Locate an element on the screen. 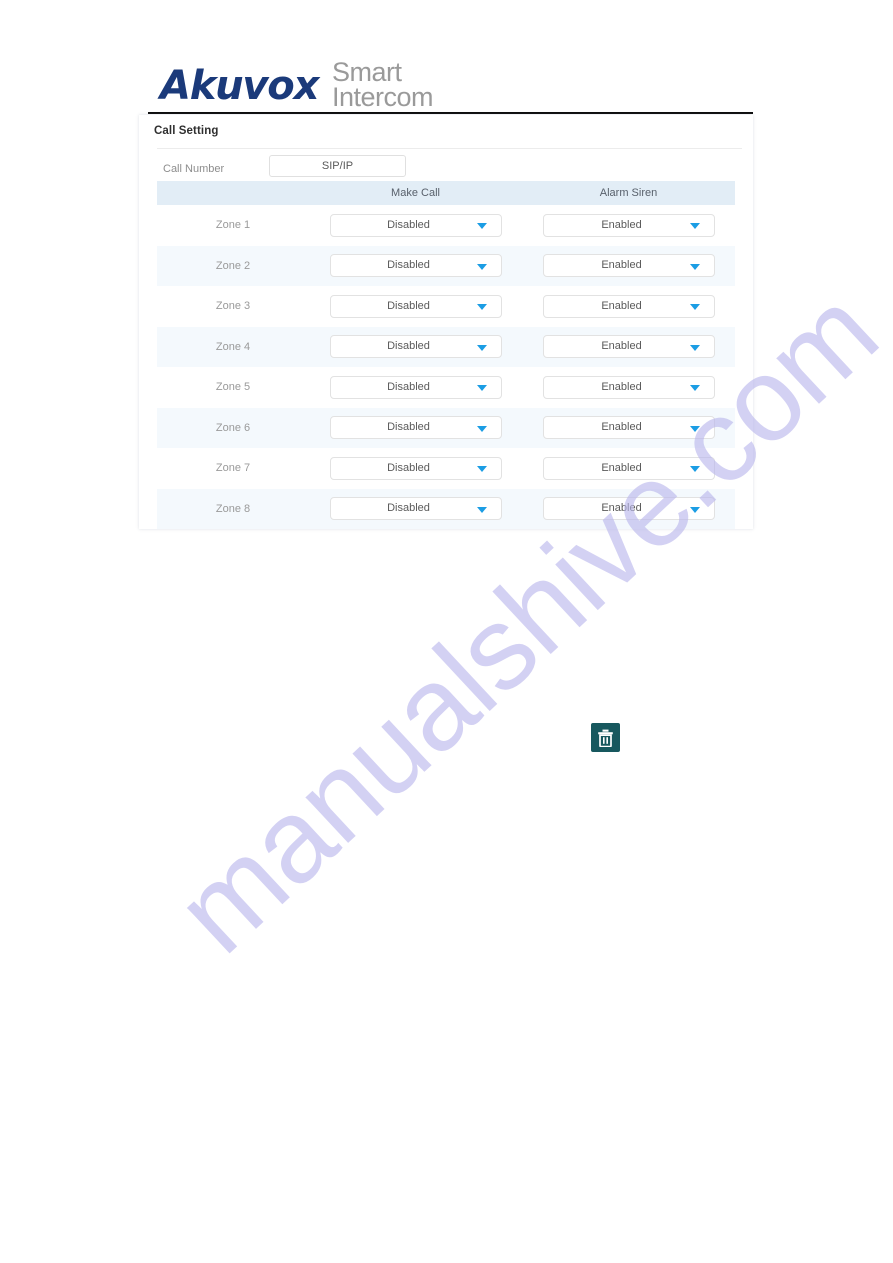 This screenshot has height=1263, width=893. page-title: Call Setting is located at coordinates (186, 131).